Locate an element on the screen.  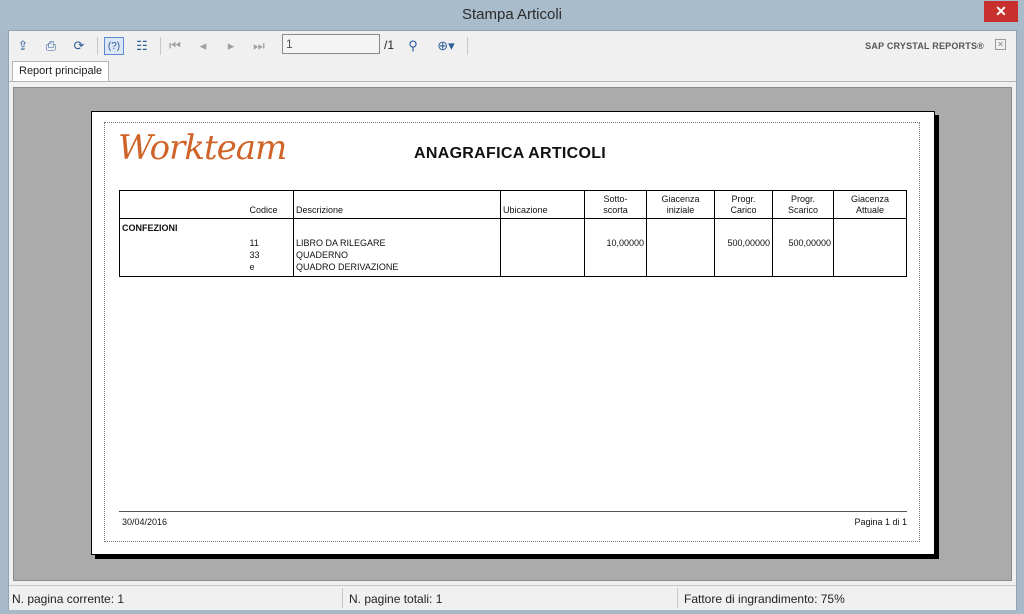
column-header: Giacenza iniziale is located at coordinates (680, 204).